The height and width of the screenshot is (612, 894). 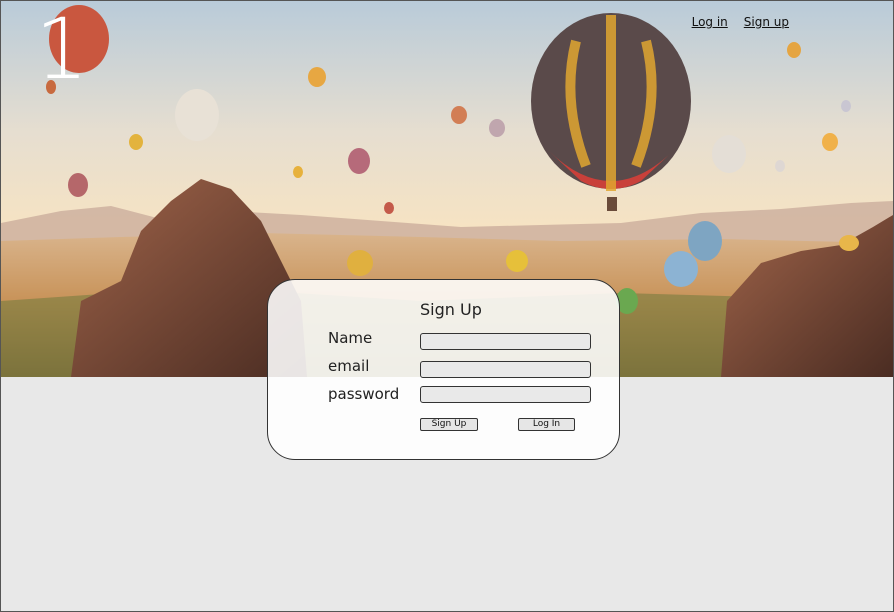 What do you see at coordinates (710, 22) in the screenshot?
I see `login-link: Log in` at bounding box center [710, 22].